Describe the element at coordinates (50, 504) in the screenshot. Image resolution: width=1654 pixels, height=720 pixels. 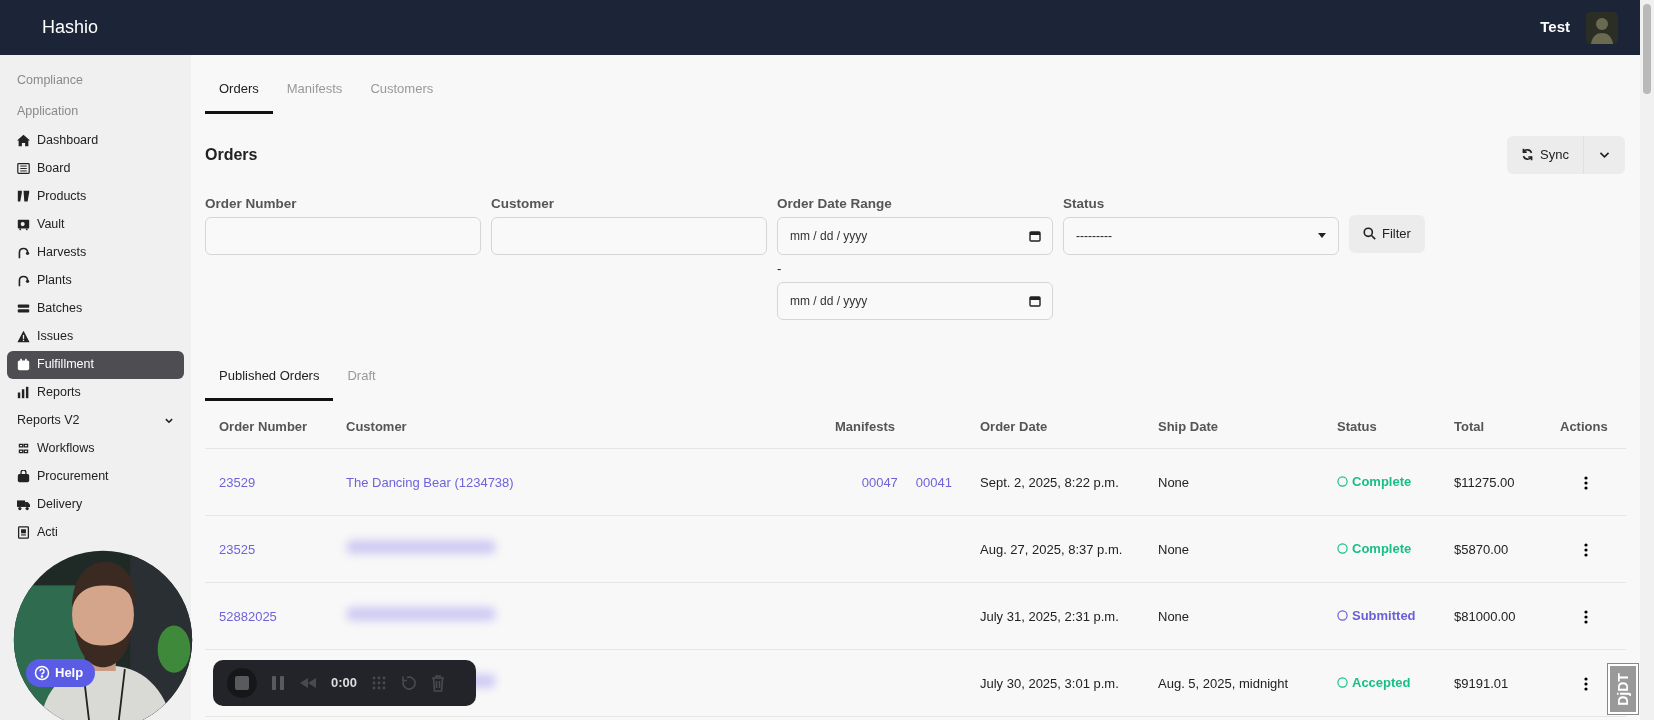
I see `sidebar-item: Delivery` at that location.